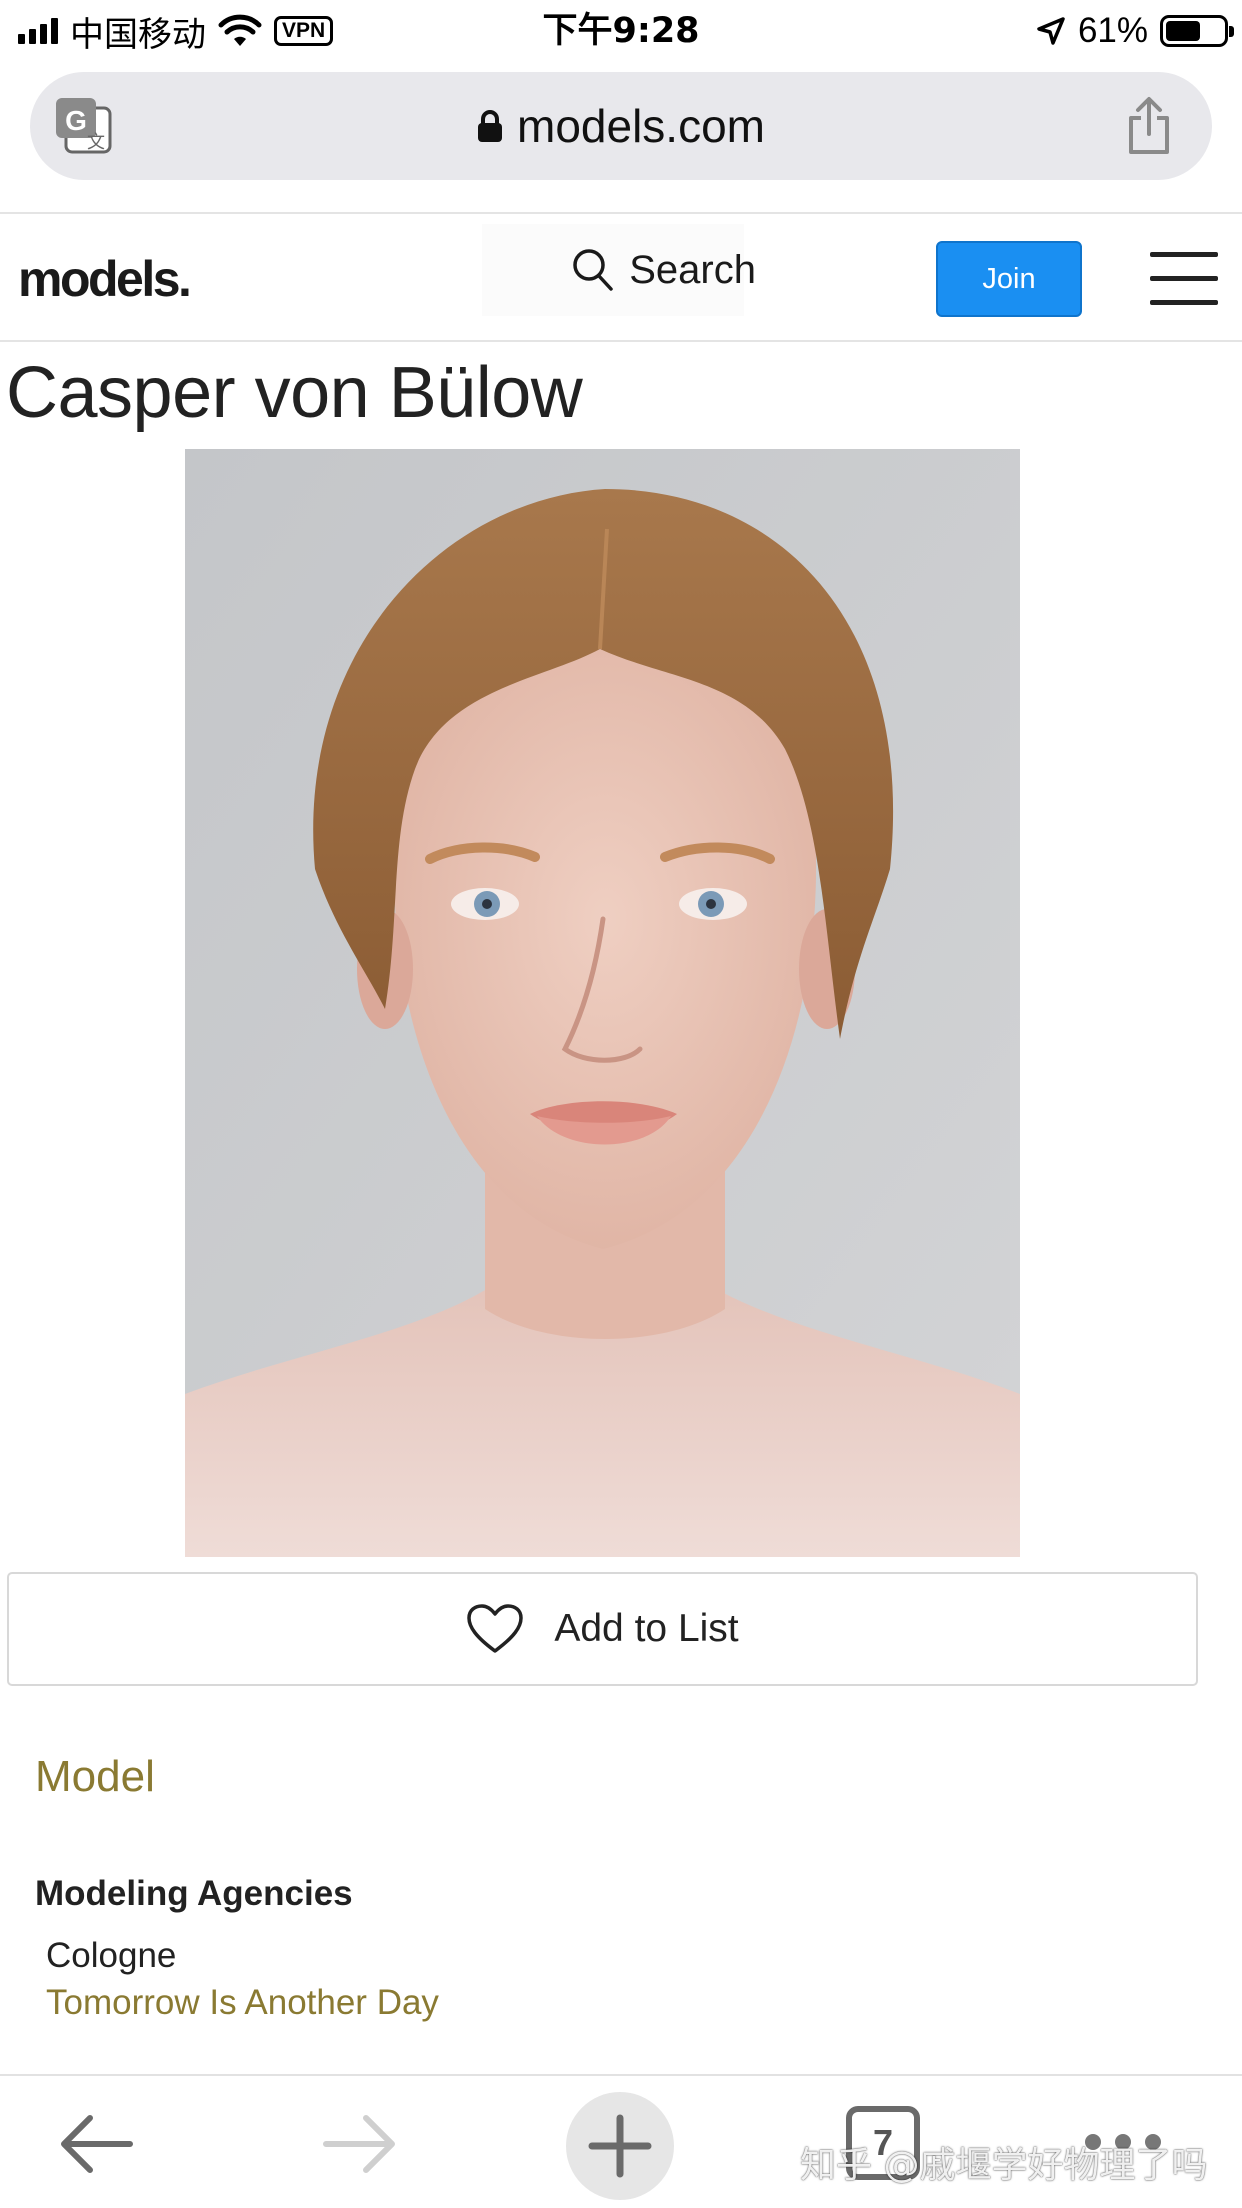 This screenshot has height=2208, width=1242. I want to click on hamburger-menu-icon, so click(1184, 279).